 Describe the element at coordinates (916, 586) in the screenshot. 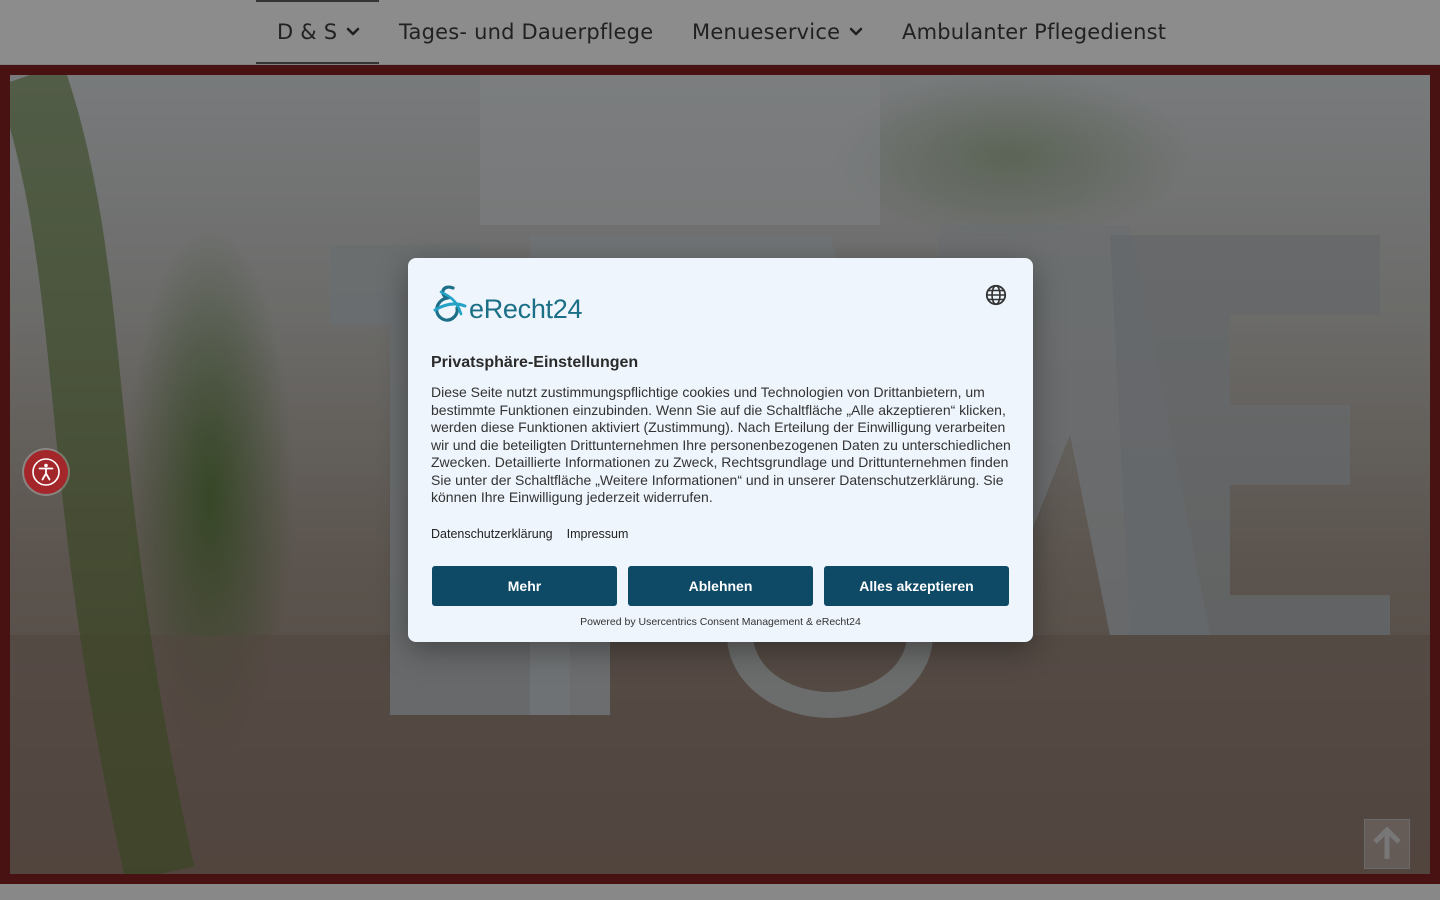

I see `accept-all-button: Alles akzeptieren` at that location.